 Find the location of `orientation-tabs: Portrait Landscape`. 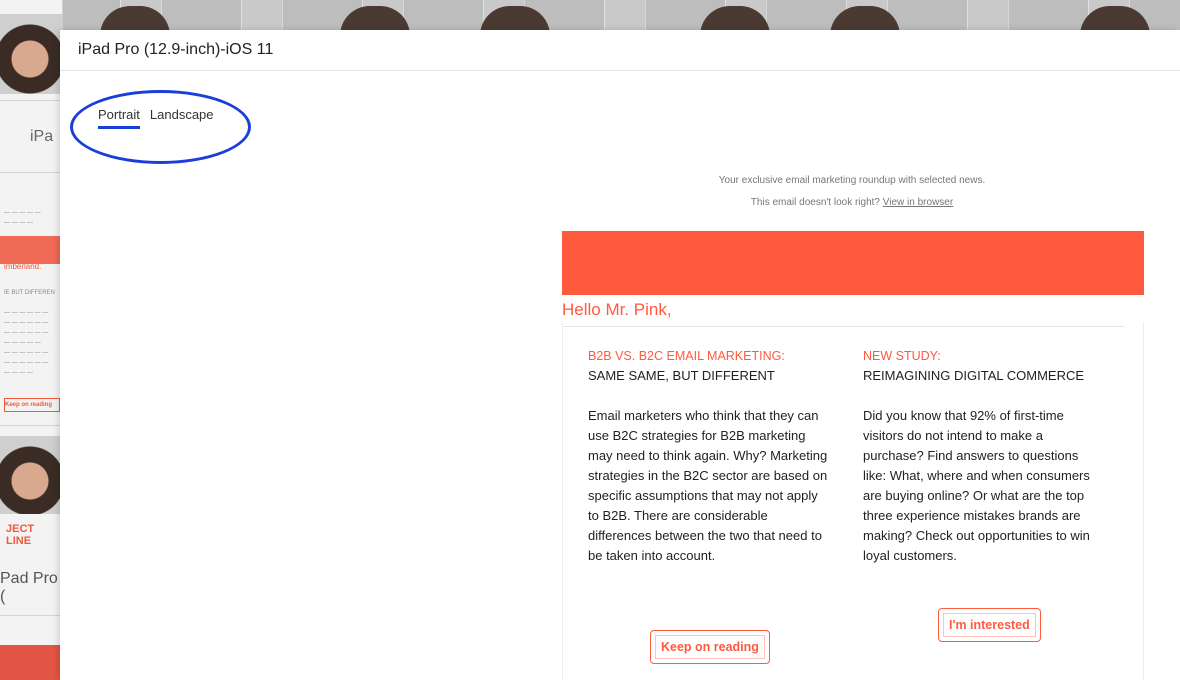

orientation-tabs: Portrait Landscape is located at coordinates (156, 118).